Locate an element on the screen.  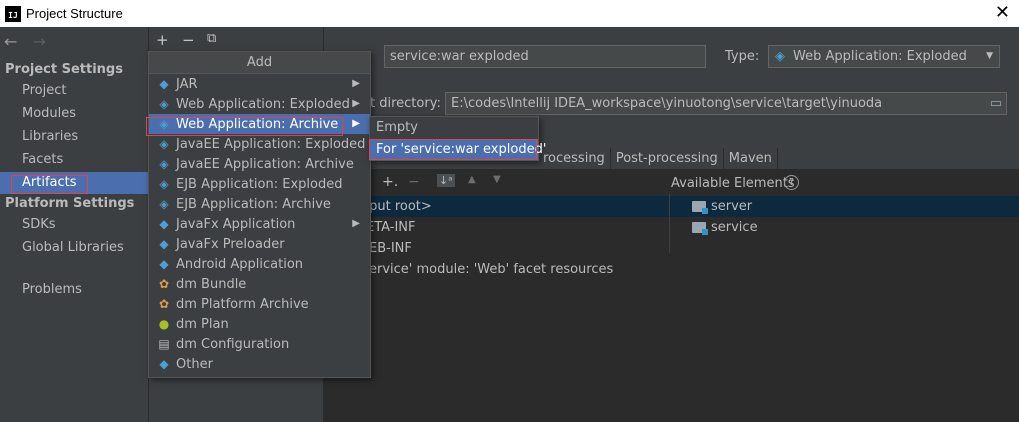
menu-item-dm-configuration: ▤ dm Configuration is located at coordinates (259, 344).